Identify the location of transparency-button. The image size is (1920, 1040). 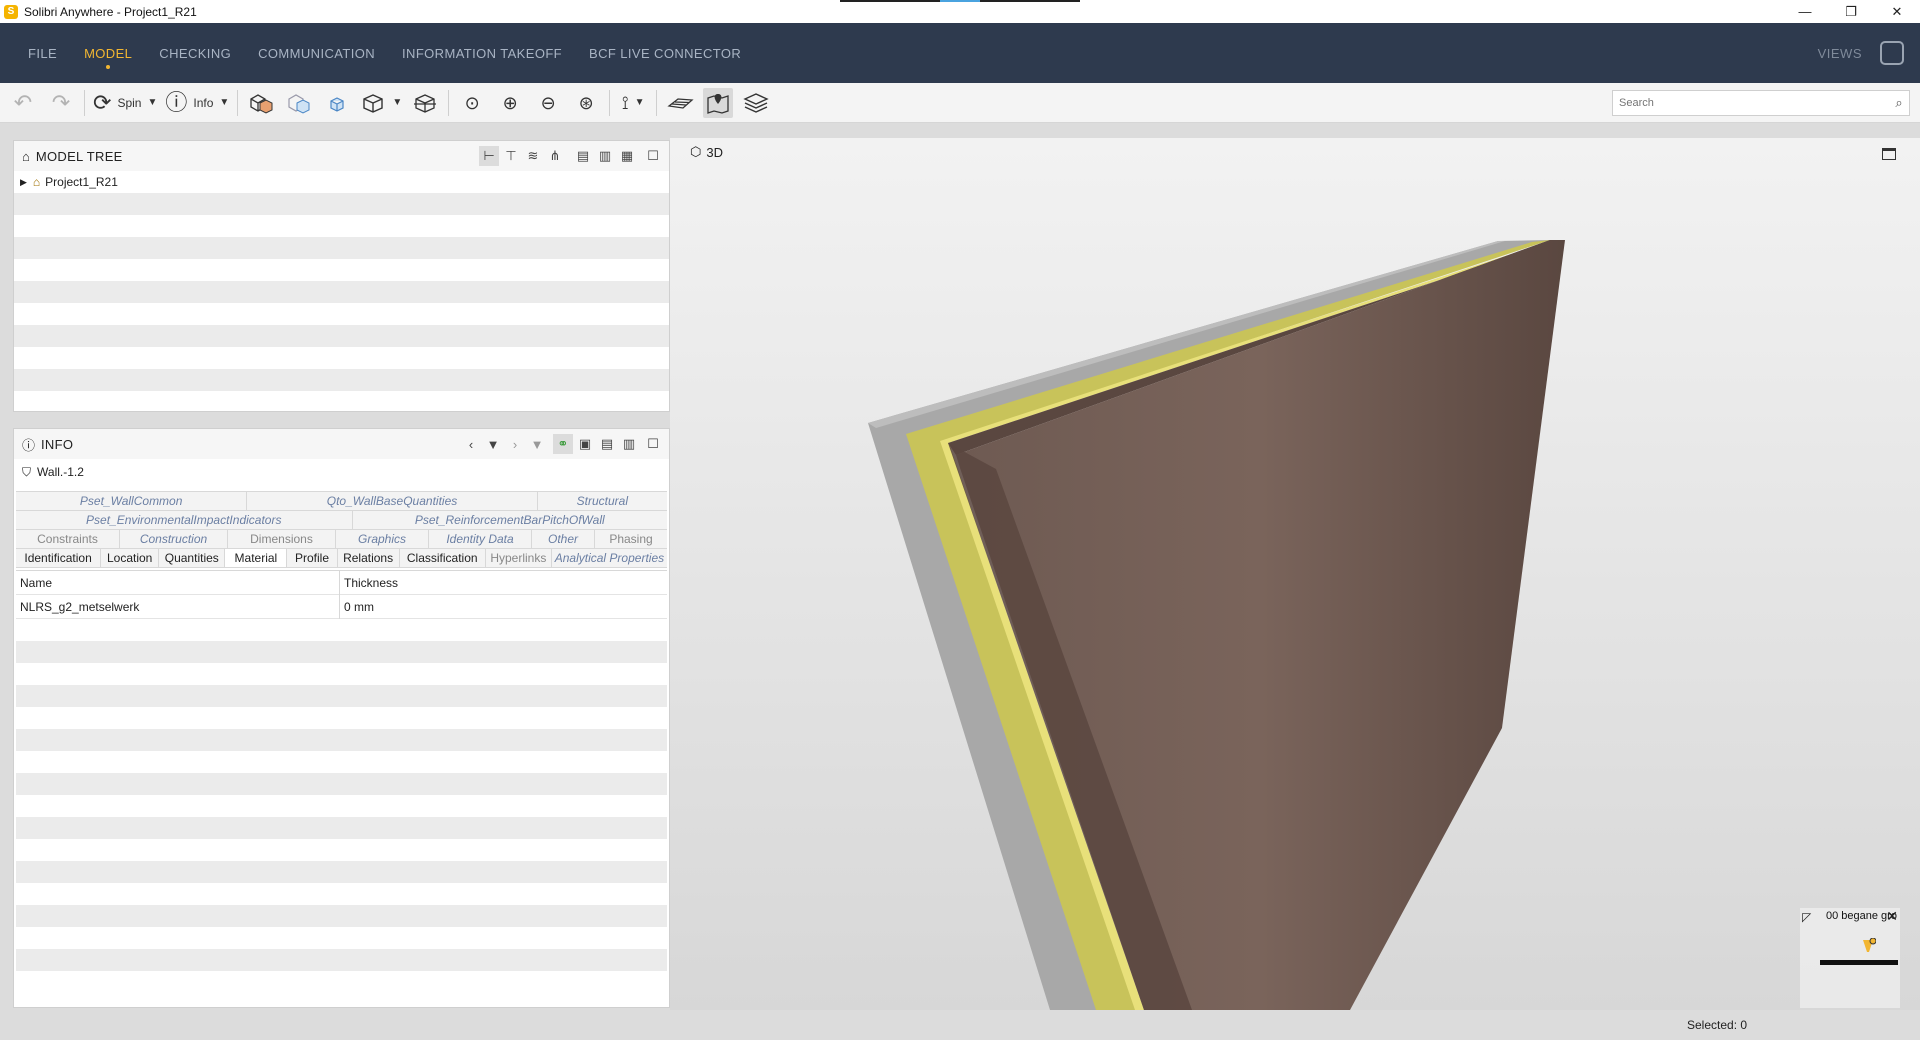
(299, 103).